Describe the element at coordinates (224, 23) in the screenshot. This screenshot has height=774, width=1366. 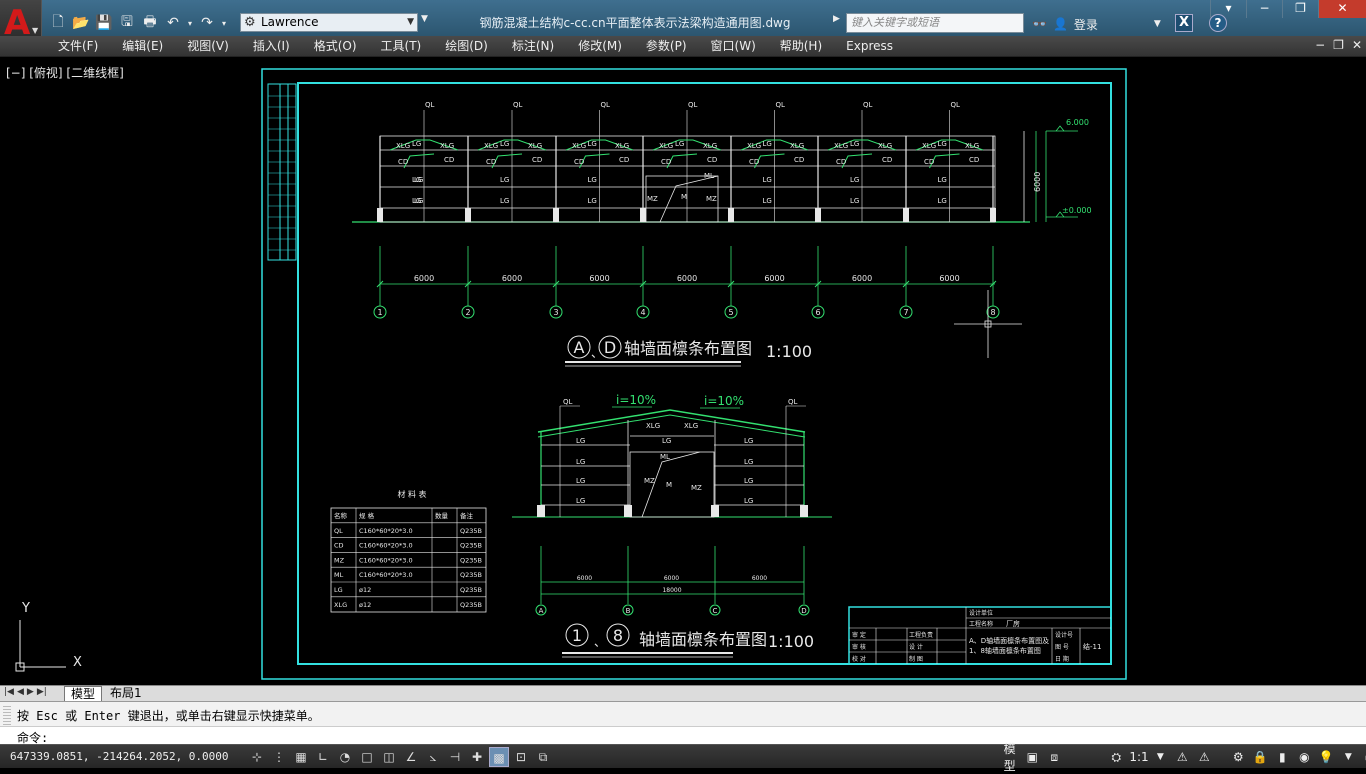
I see `redo-dropdown-icon: ▾` at that location.